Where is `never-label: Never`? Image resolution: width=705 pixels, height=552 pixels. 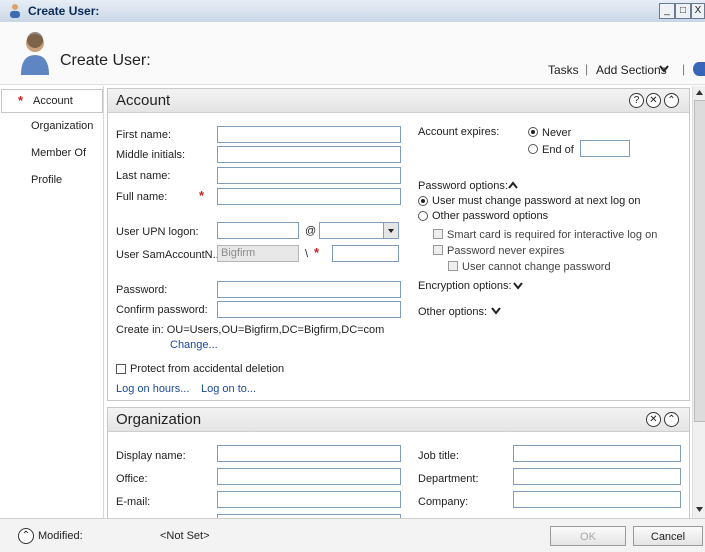
never-label: Never is located at coordinates (557, 133).